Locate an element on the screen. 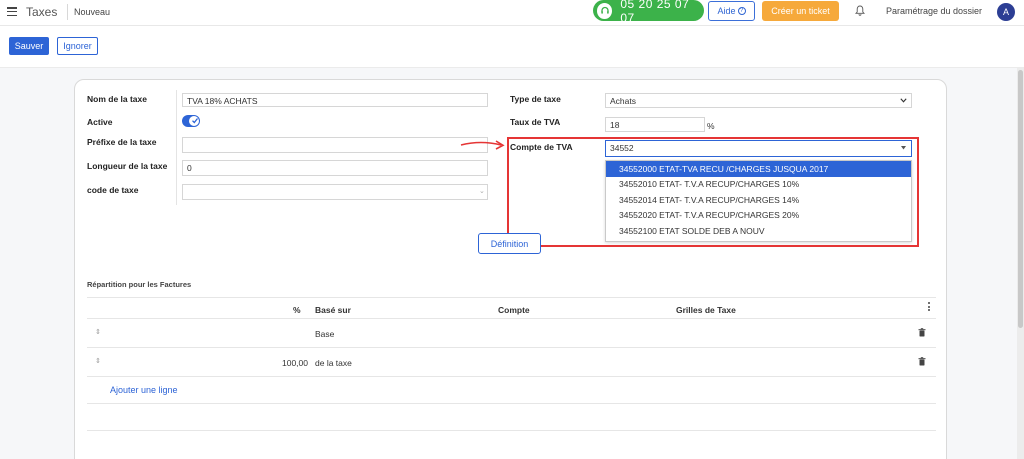  phone-support-button: 05 20 25 07 07 is located at coordinates (648, 12).